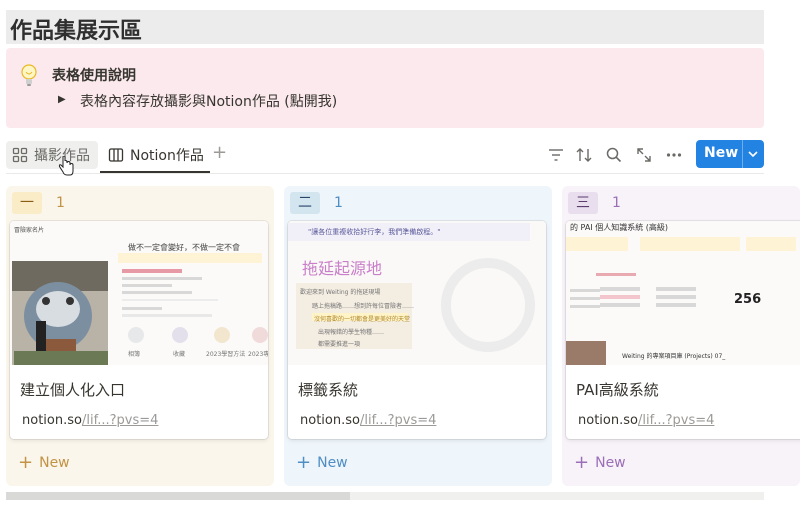 This screenshot has width=800, height=516. Describe the element at coordinates (219, 152) in the screenshot. I see `add-view-button: +` at that location.